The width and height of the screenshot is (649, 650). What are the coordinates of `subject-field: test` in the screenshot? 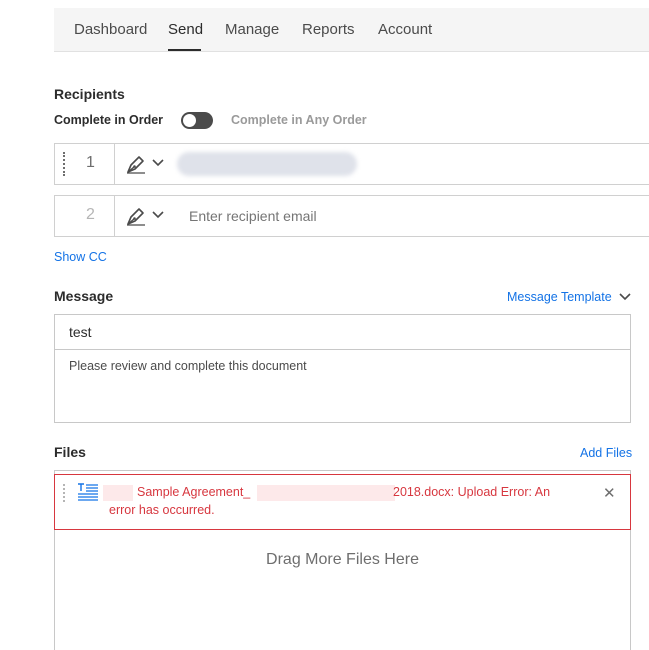 It's located at (342, 332).